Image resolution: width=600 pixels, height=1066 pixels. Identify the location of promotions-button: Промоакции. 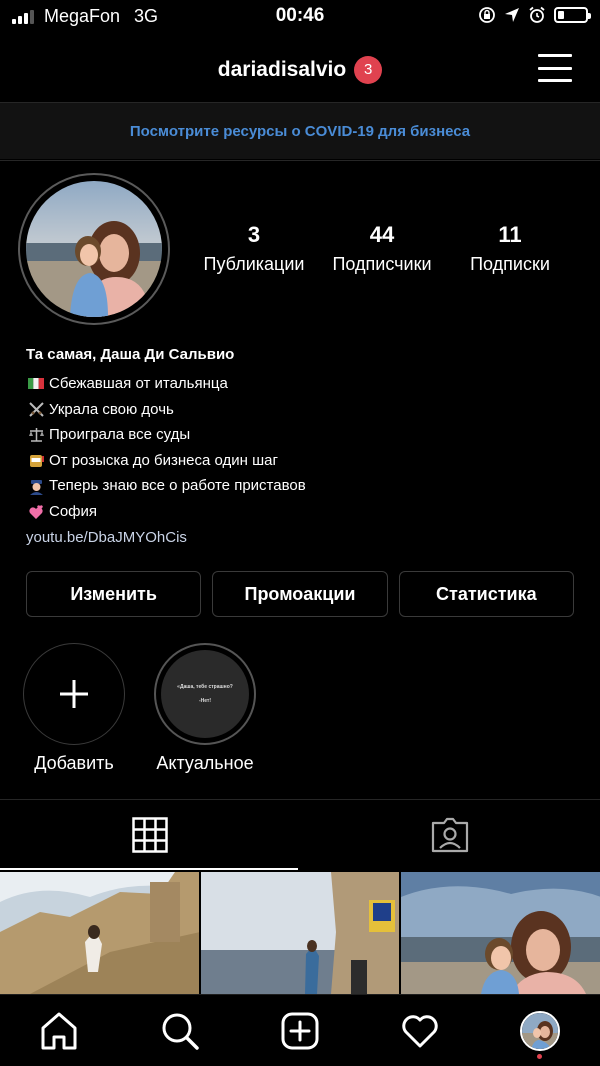
(300, 594).